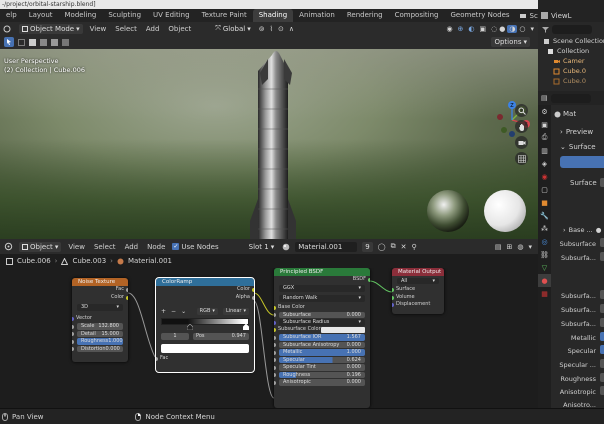 The image size is (604, 424). Describe the element at coordinates (572, 29) in the screenshot. I see `outliner-search` at that location.